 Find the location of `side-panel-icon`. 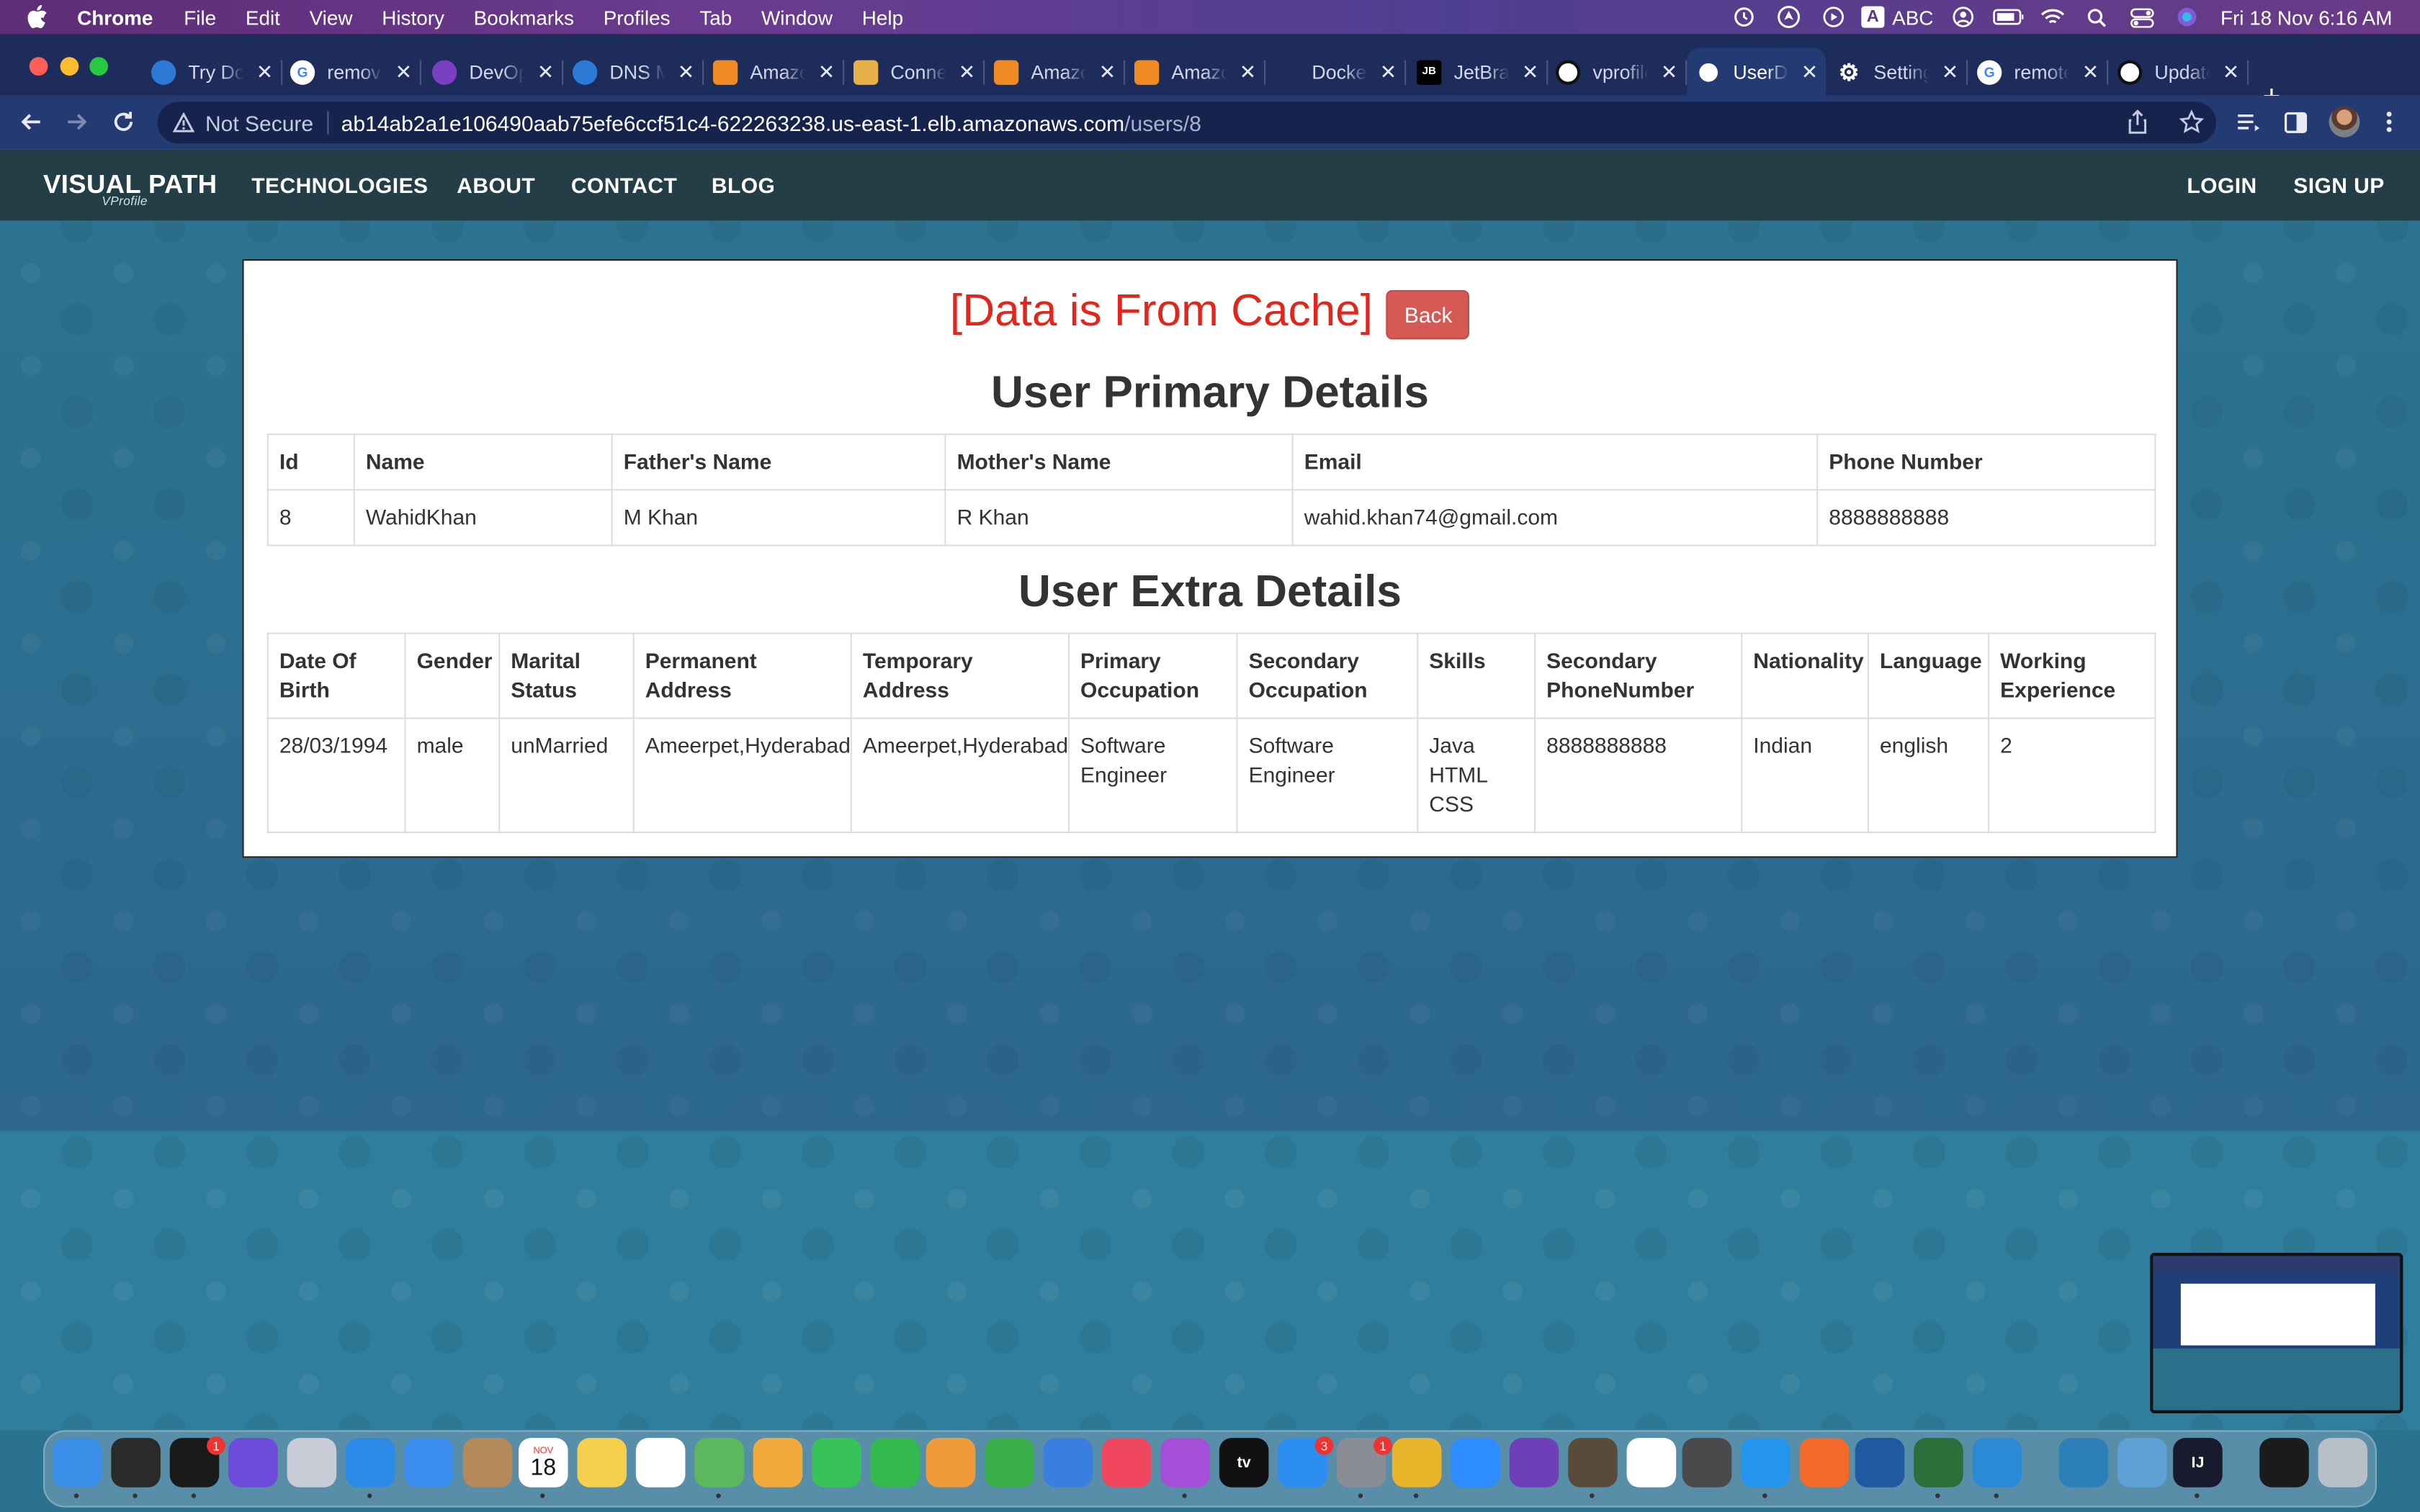

side-panel-icon is located at coordinates (2294, 121).